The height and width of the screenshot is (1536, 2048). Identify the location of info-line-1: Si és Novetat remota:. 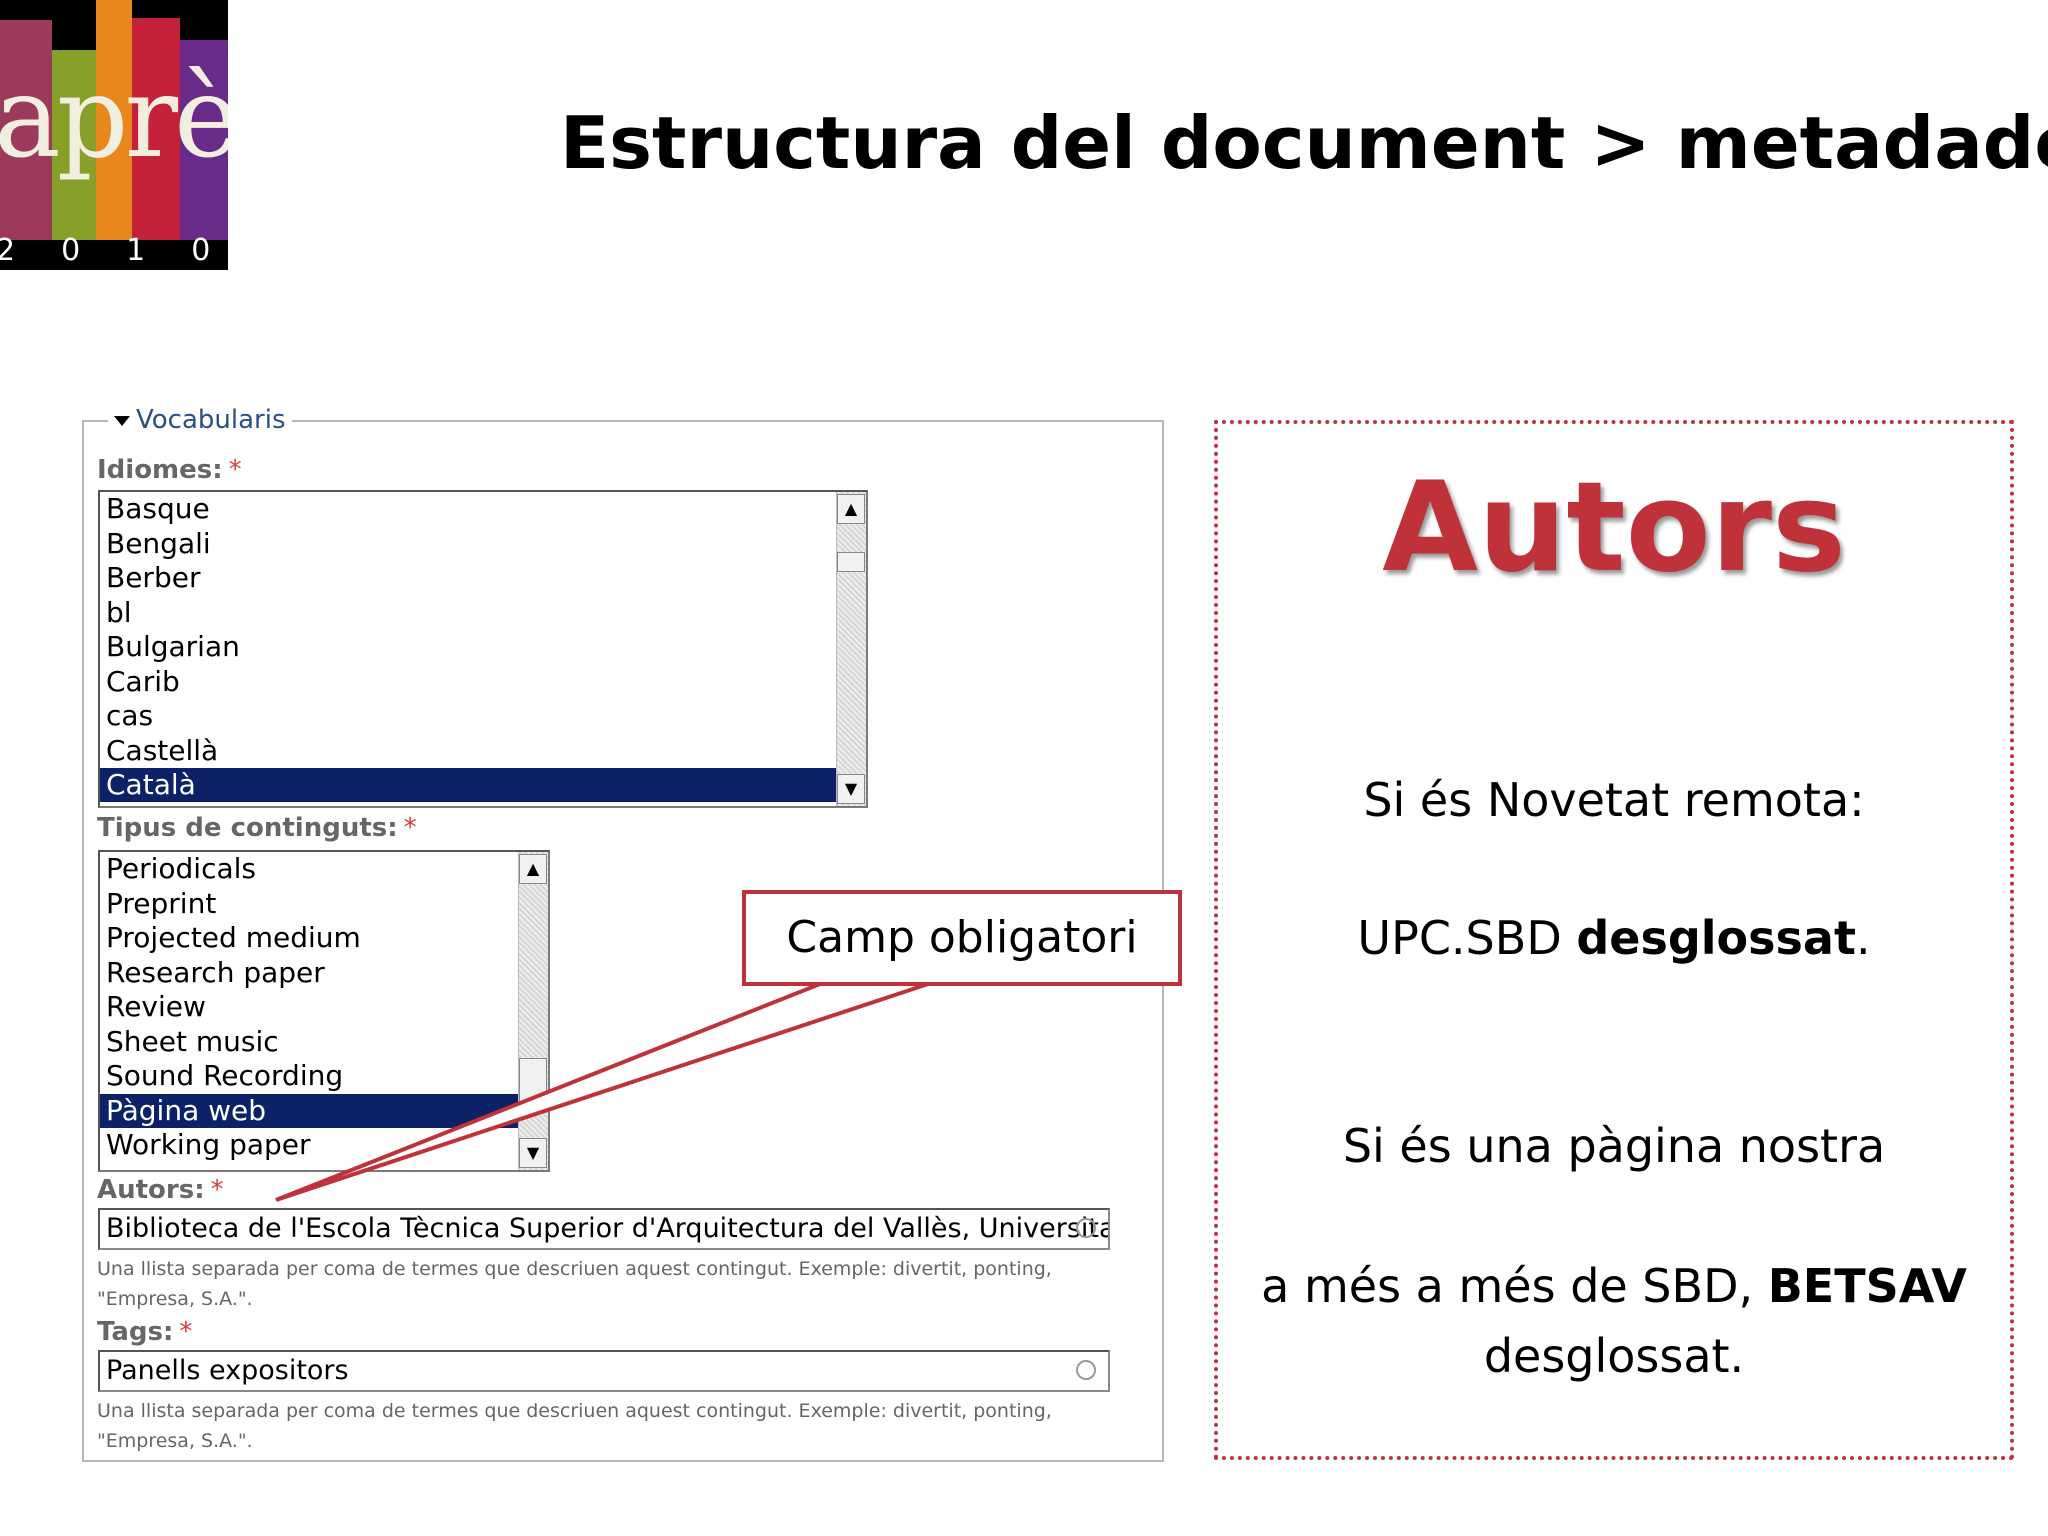
(1614, 800).